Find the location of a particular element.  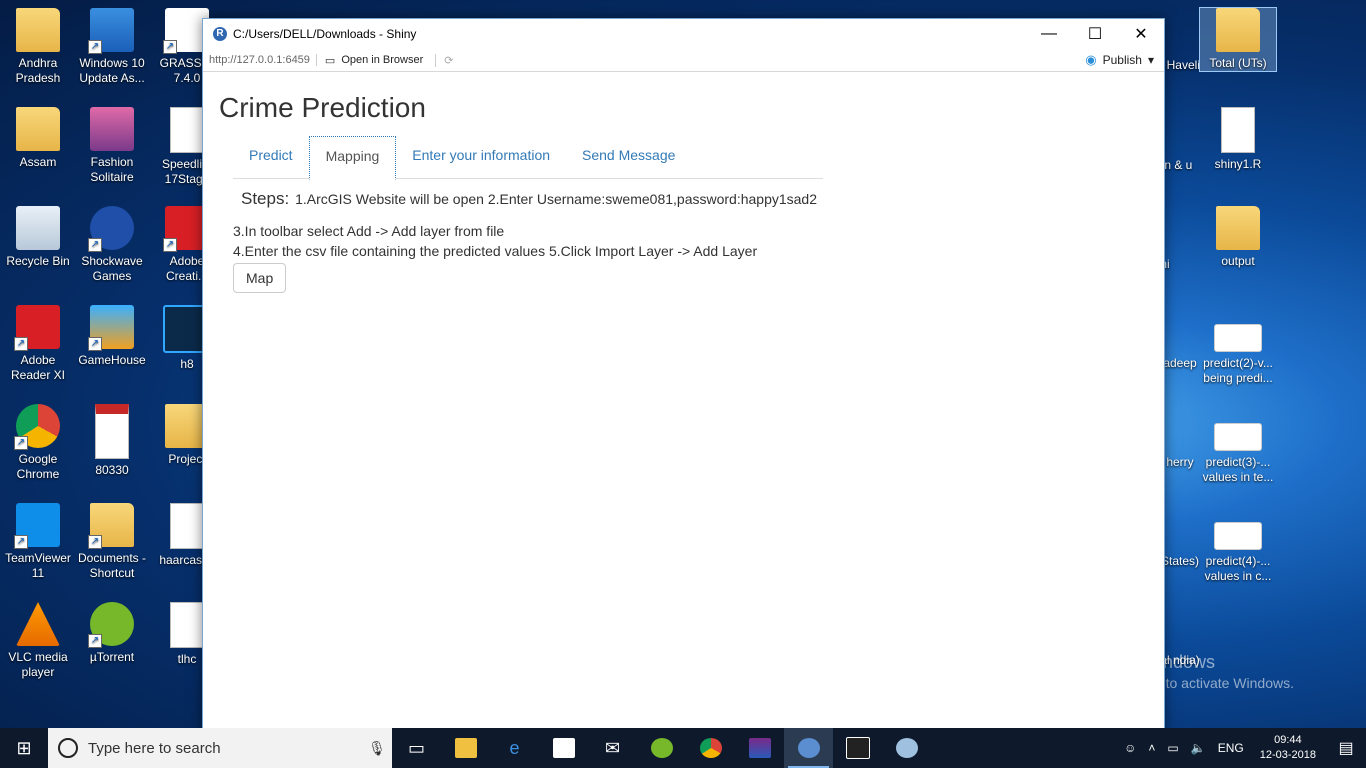

pdf-icon is located at coordinates (112, 431).